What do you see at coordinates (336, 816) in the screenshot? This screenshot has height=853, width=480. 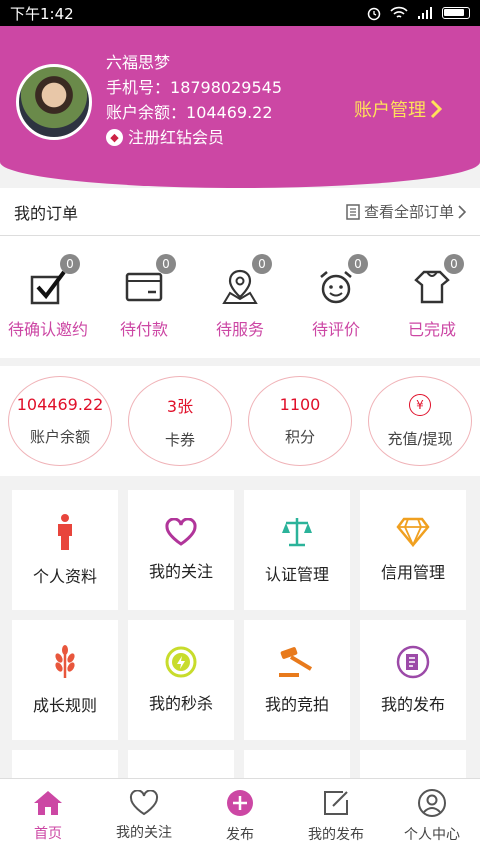 I see `tab-my-posts: 我的发布` at bounding box center [336, 816].